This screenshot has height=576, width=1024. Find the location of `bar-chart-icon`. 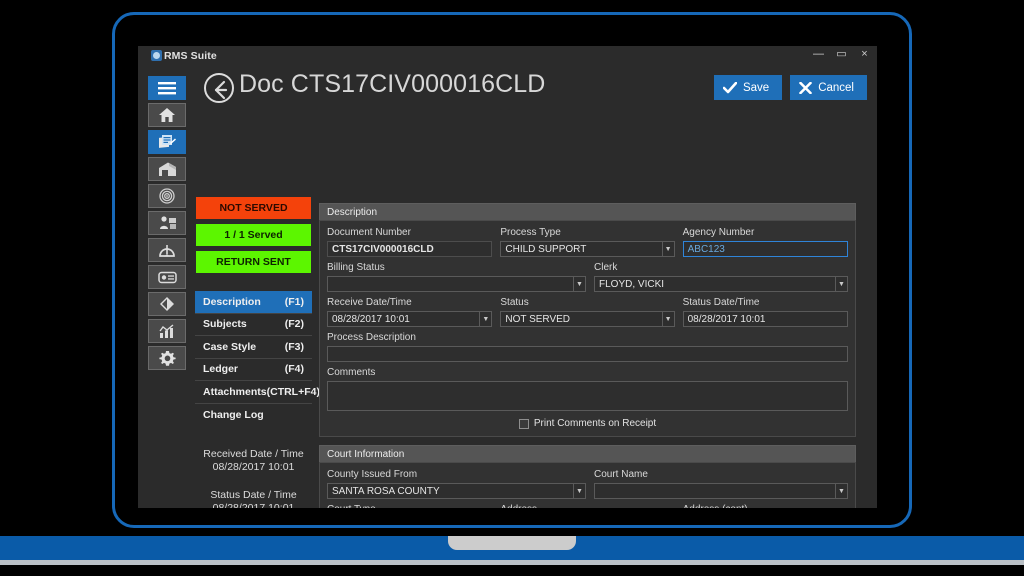

bar-chart-icon is located at coordinates (167, 331).